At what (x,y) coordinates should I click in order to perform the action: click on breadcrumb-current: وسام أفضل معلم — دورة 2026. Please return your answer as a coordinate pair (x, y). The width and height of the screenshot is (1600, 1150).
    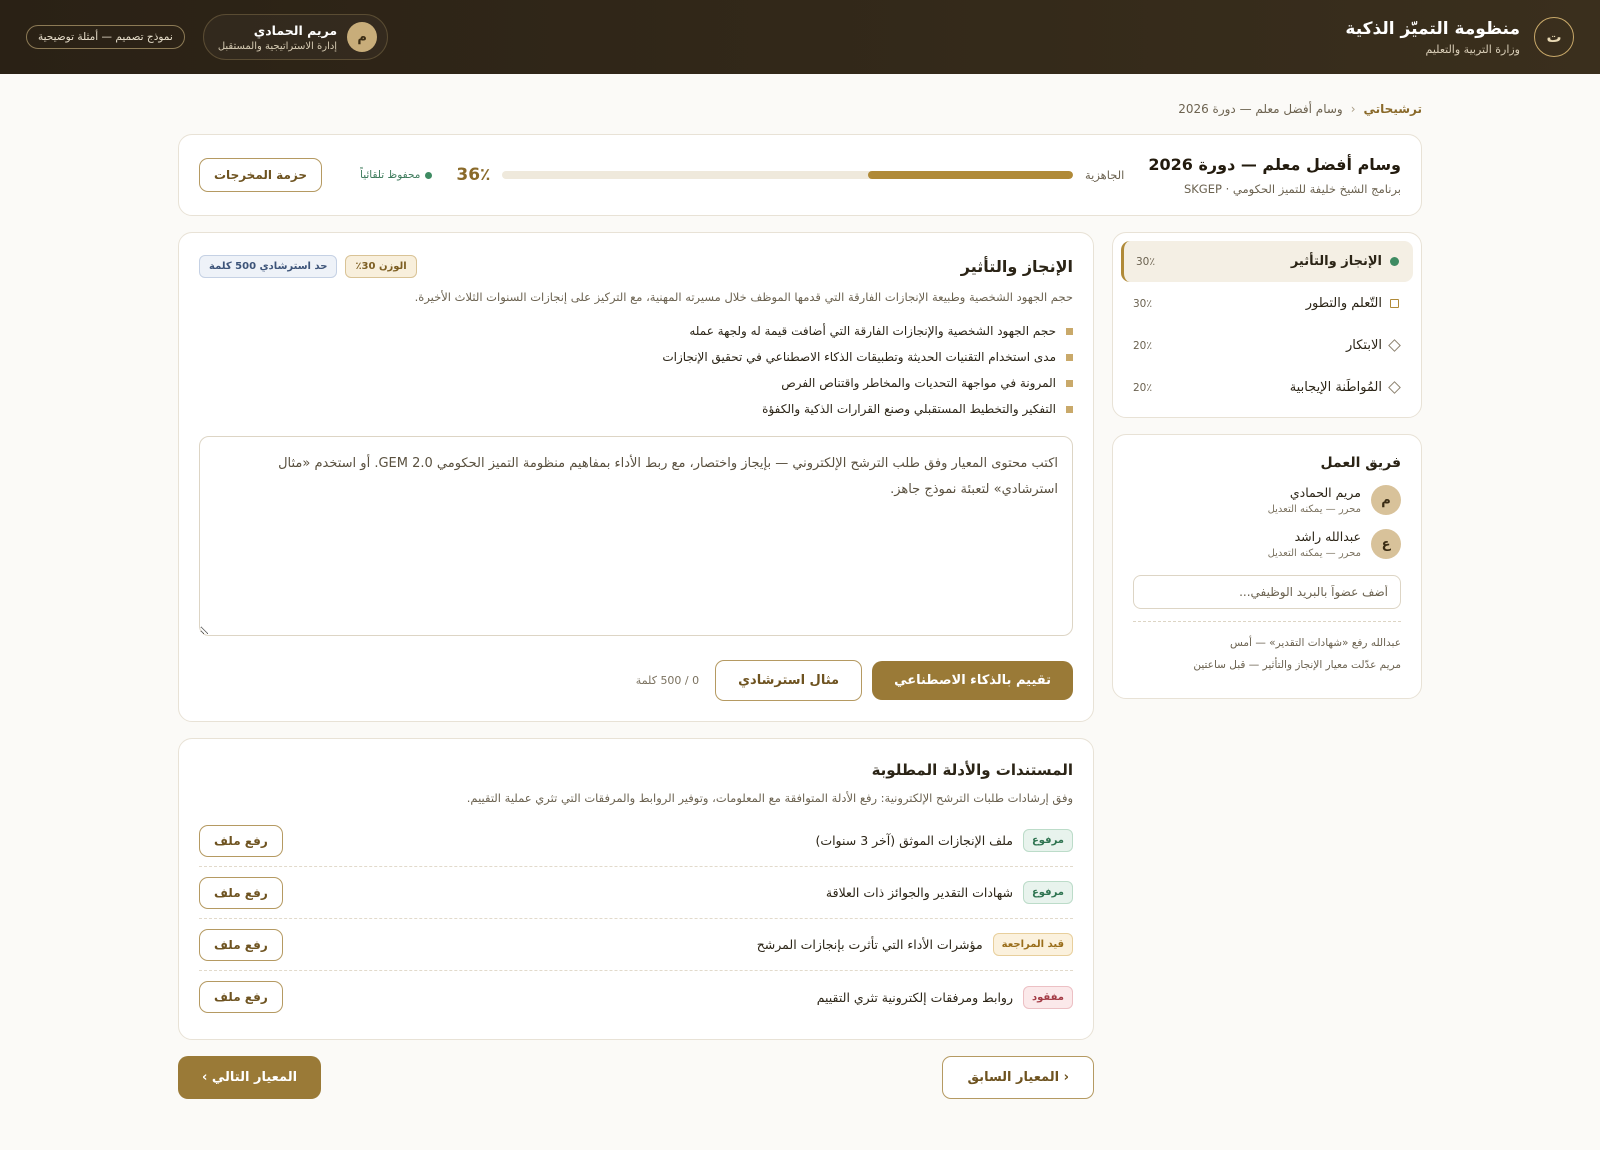
    Looking at the image, I should click on (1260, 109).